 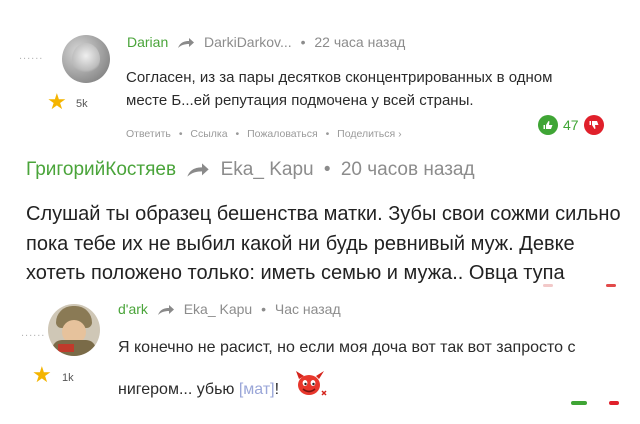 What do you see at coordinates (82, 104) in the screenshot?
I see `user-rating: 5k` at bounding box center [82, 104].